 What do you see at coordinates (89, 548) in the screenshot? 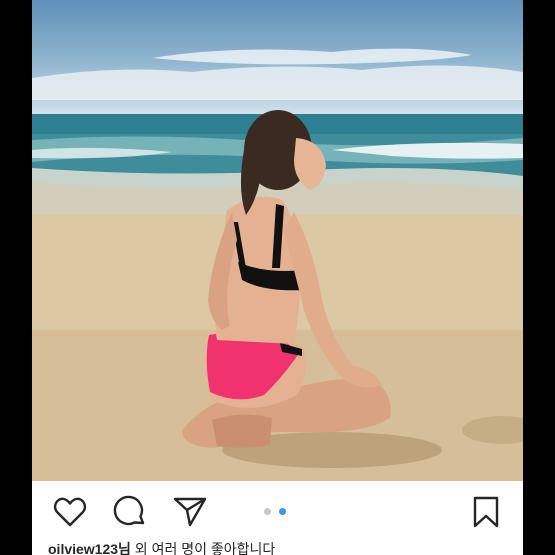
I see `liker-username: oilview123님` at bounding box center [89, 548].